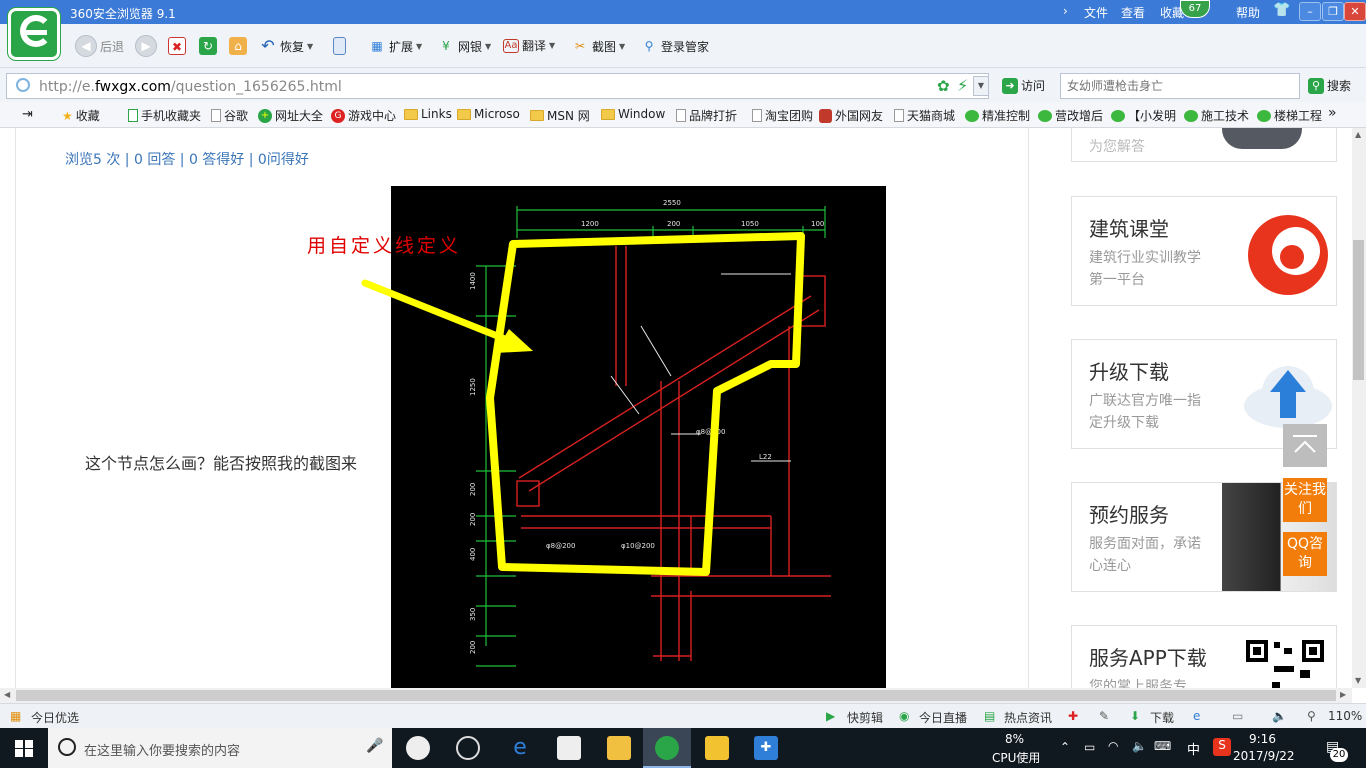  What do you see at coordinates (1358, 310) in the screenshot?
I see `vertical-scrollbar-thumb` at bounding box center [1358, 310].